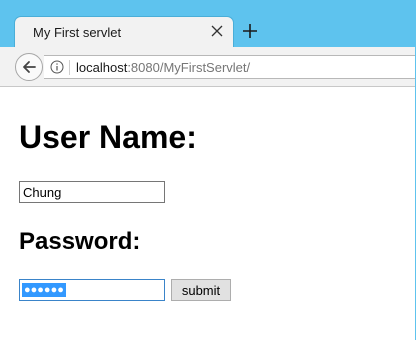  I want to click on username-input, so click(92, 192).